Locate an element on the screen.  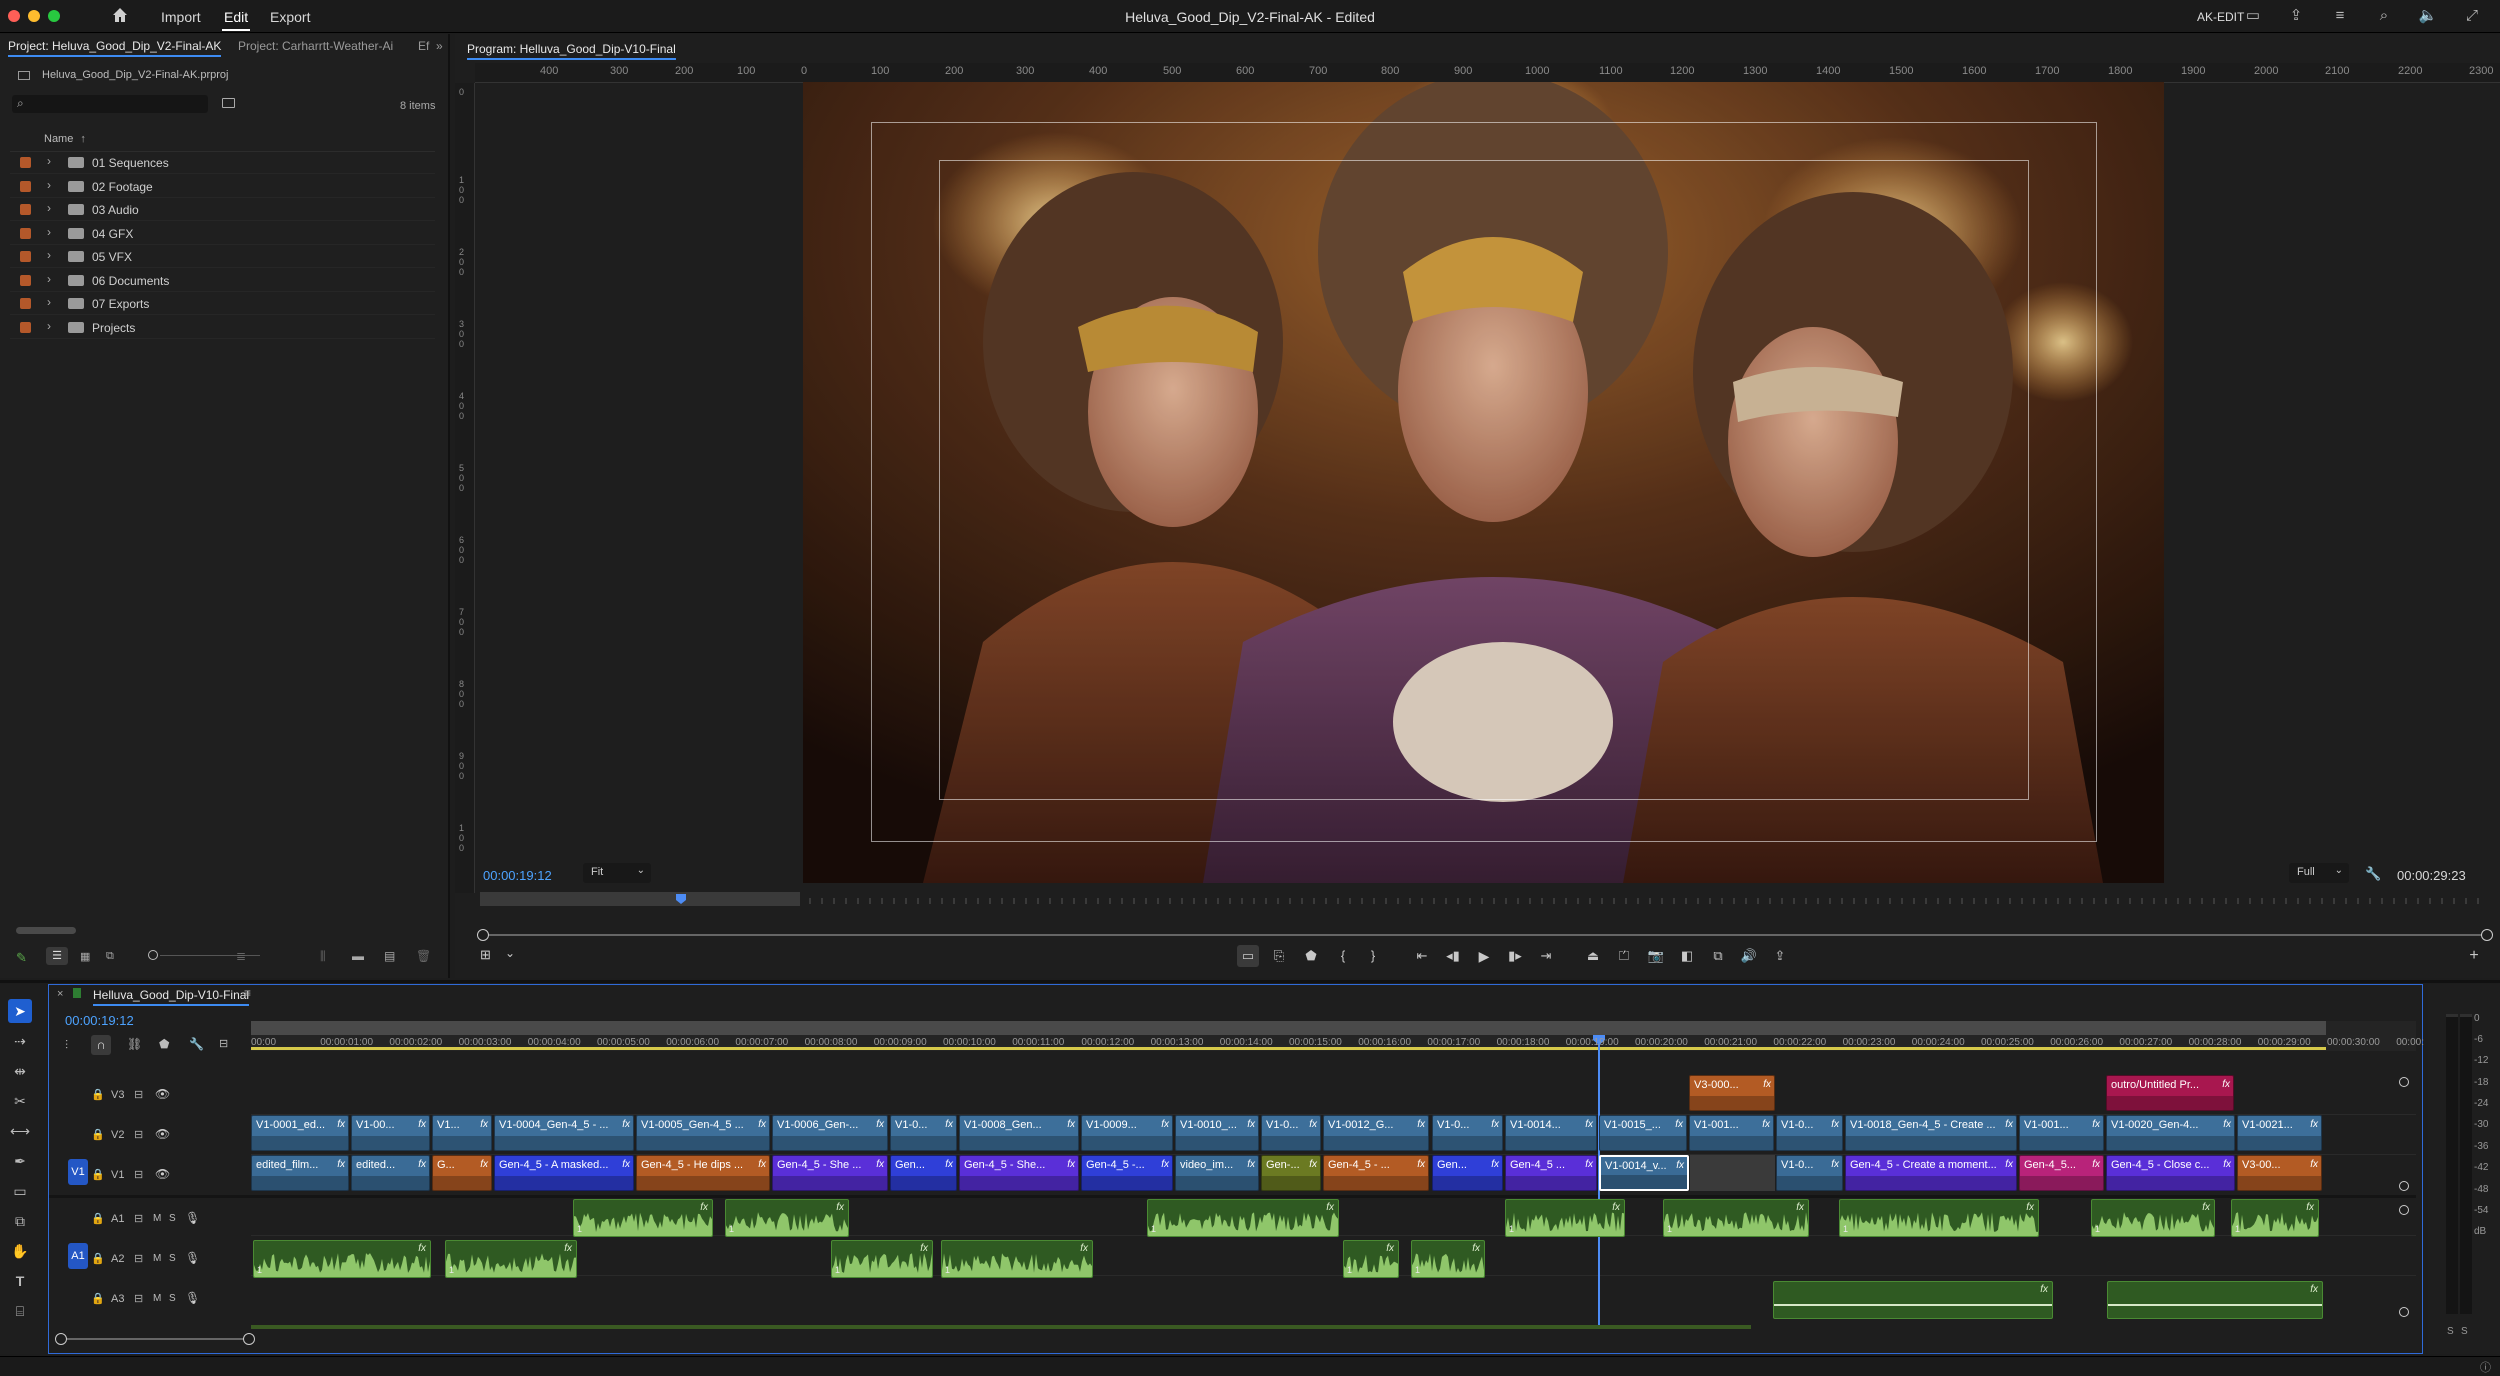
scroll-handle-right is located at coordinates (249, 1339).